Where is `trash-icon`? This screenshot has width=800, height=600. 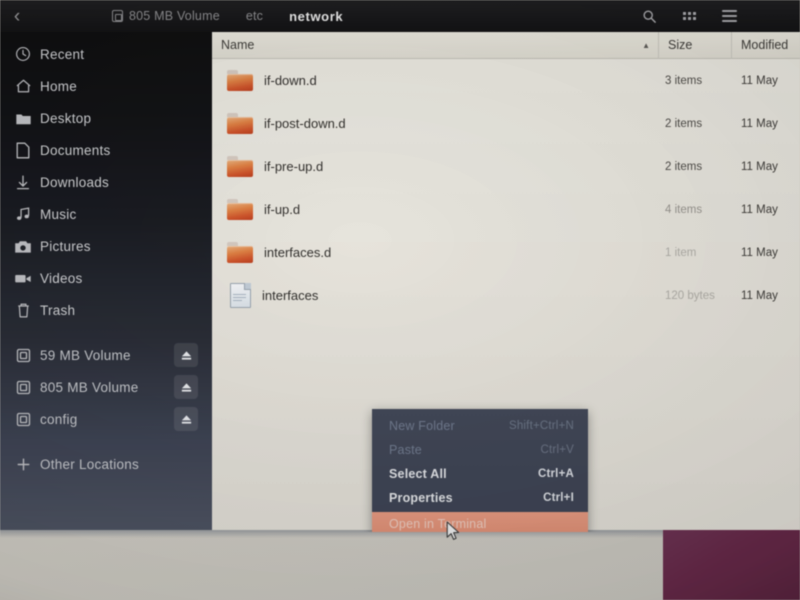
trash-icon is located at coordinates (23, 310).